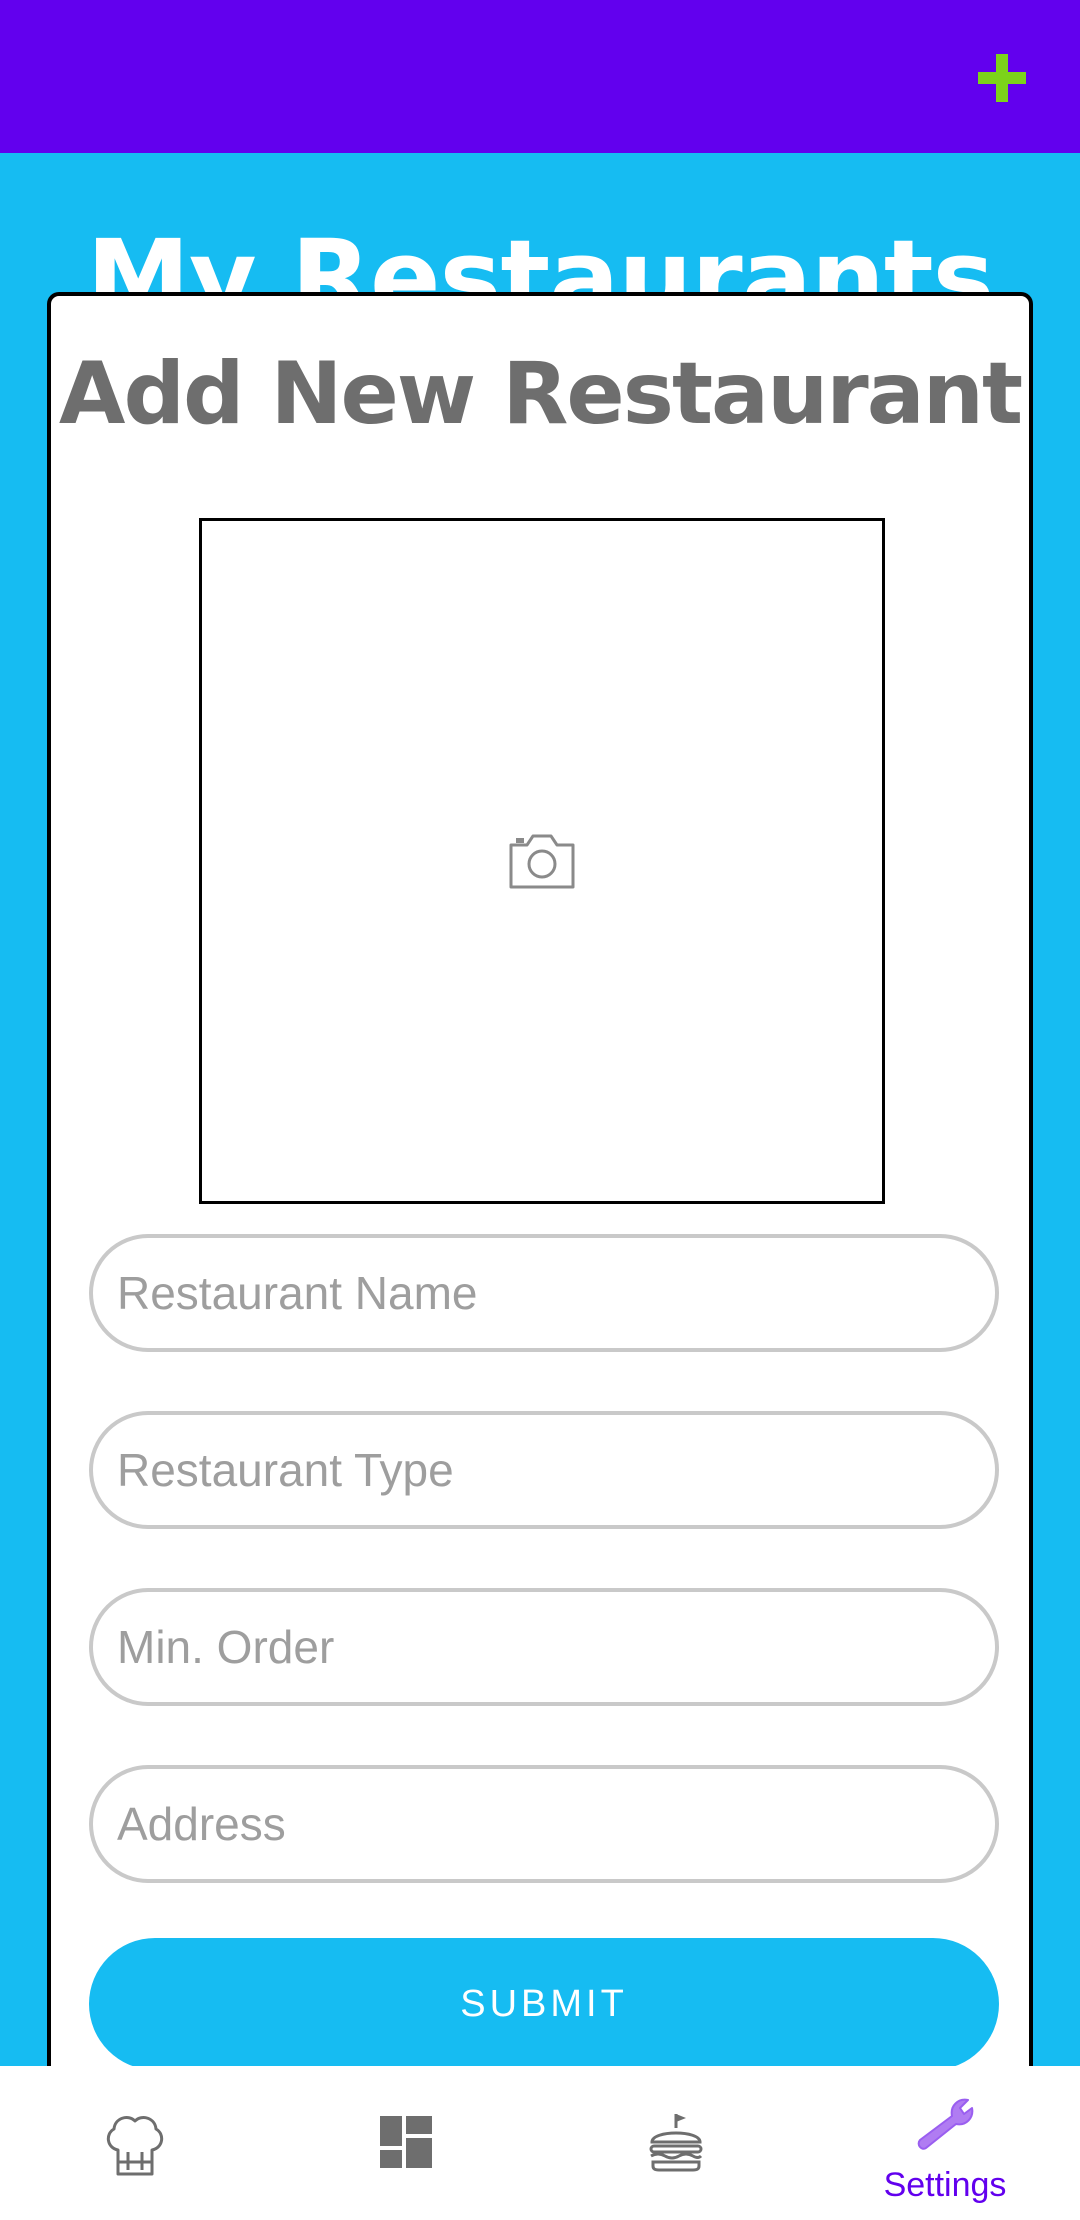 This screenshot has width=1080, height=2220. What do you see at coordinates (544, 2004) in the screenshot?
I see `submit-button: SUBMIT` at bounding box center [544, 2004].